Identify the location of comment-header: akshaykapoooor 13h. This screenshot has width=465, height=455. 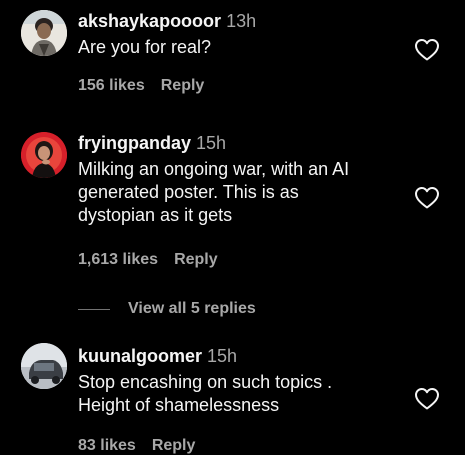
(238, 21).